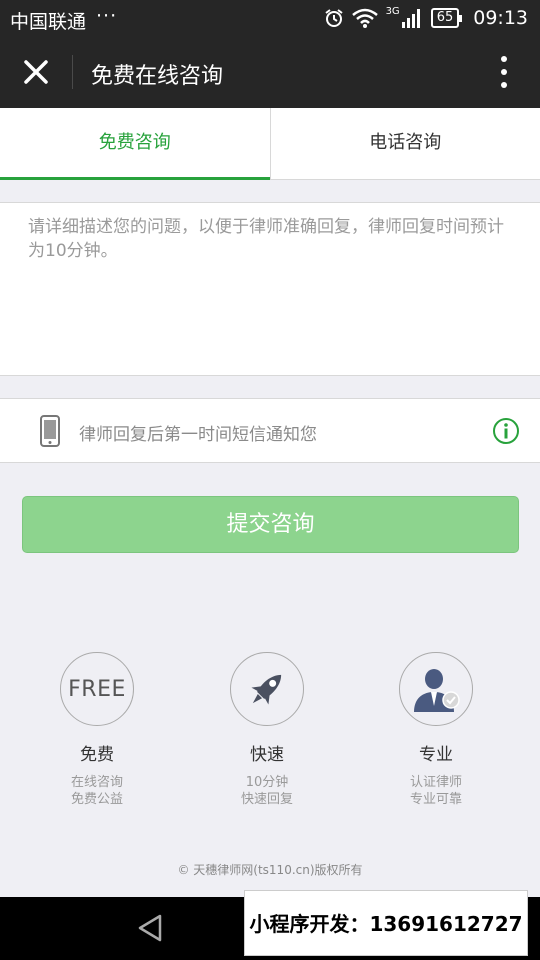 The width and height of the screenshot is (540, 960). Describe the element at coordinates (72, 72) in the screenshot. I see `nav-divider` at that location.